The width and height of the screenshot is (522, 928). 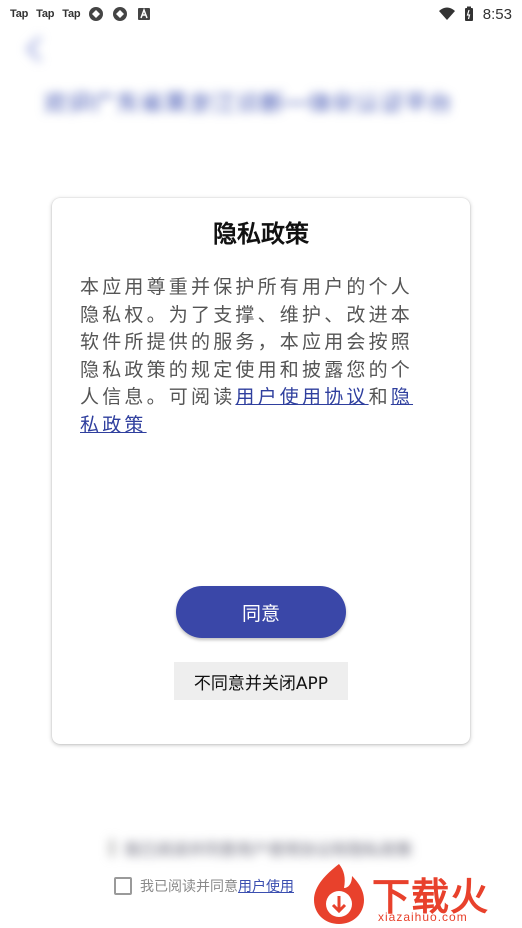 I want to click on consent-row: 我已阅读并同意用户使用, so click(x=204, y=886).